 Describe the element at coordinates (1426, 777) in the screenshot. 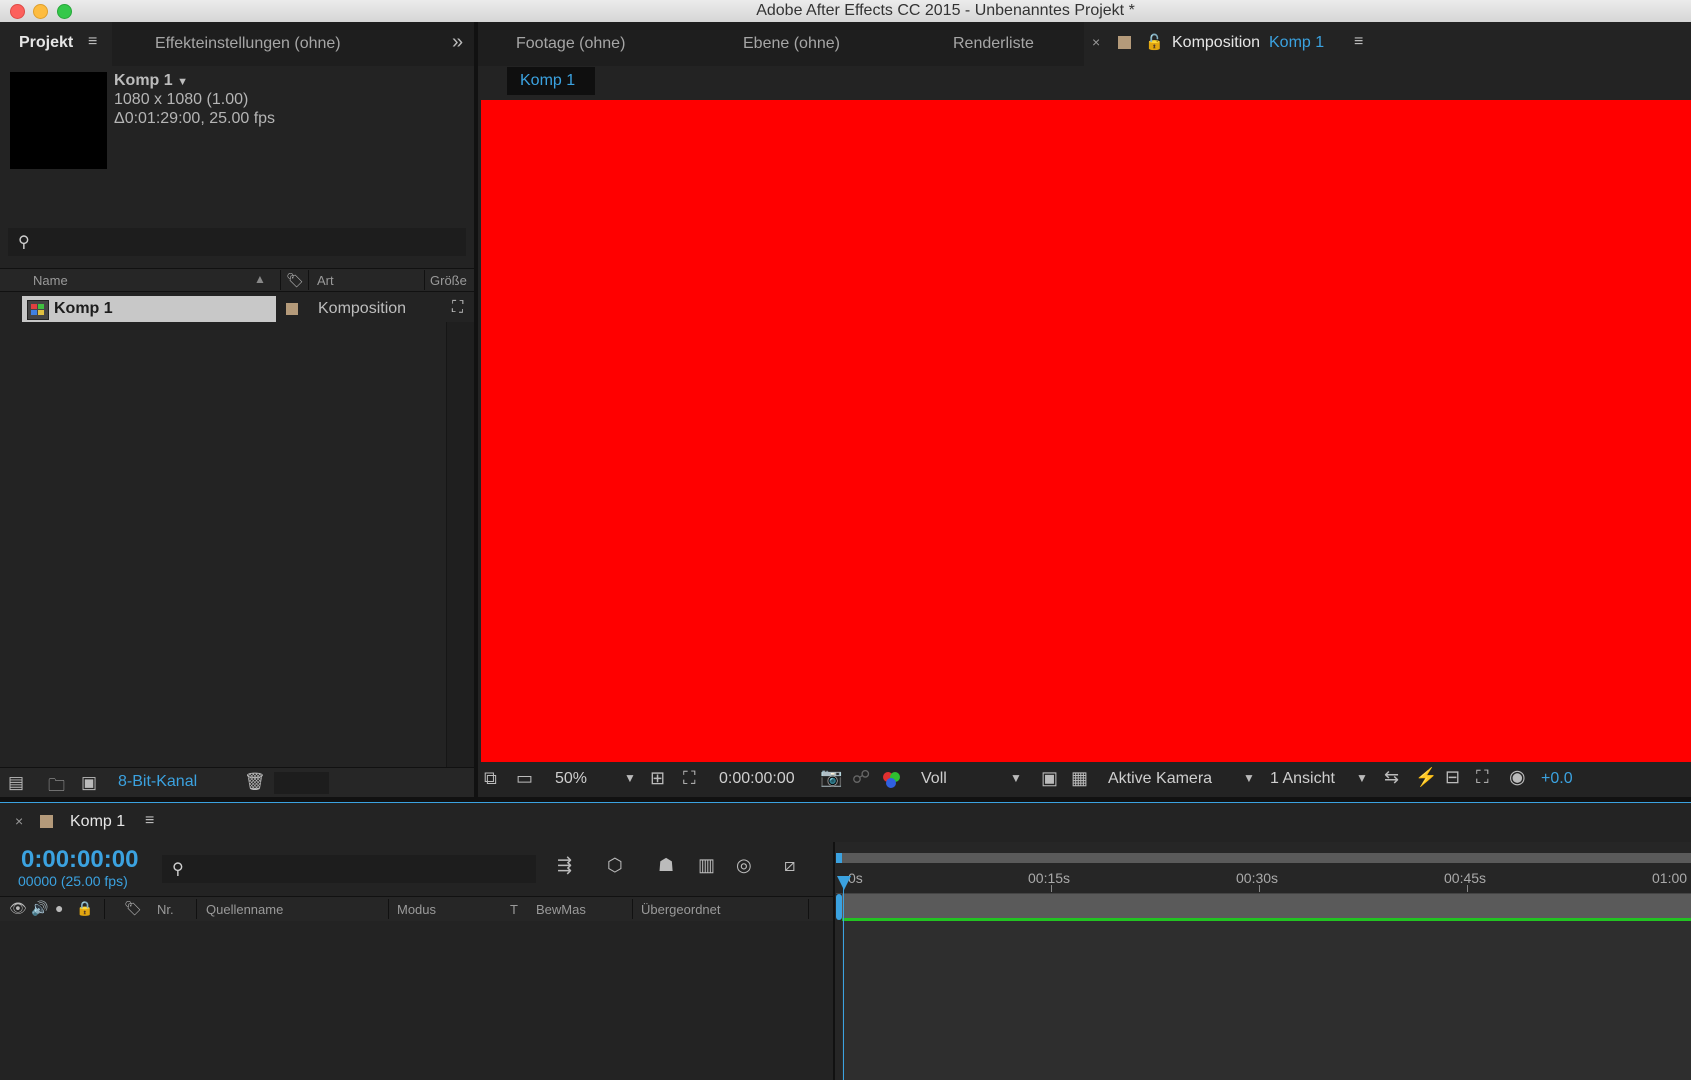

I see `fast-previews-icon: ⚡` at that location.